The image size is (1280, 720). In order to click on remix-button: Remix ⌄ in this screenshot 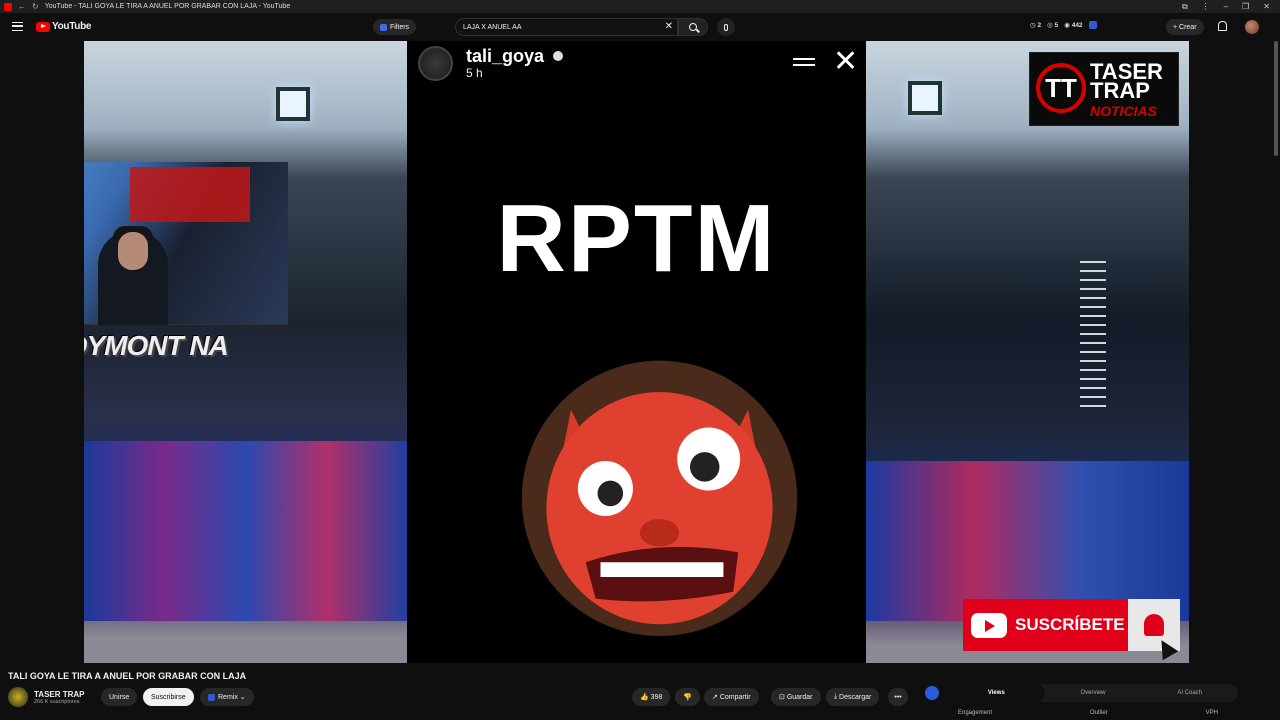, I will do `click(227, 697)`.